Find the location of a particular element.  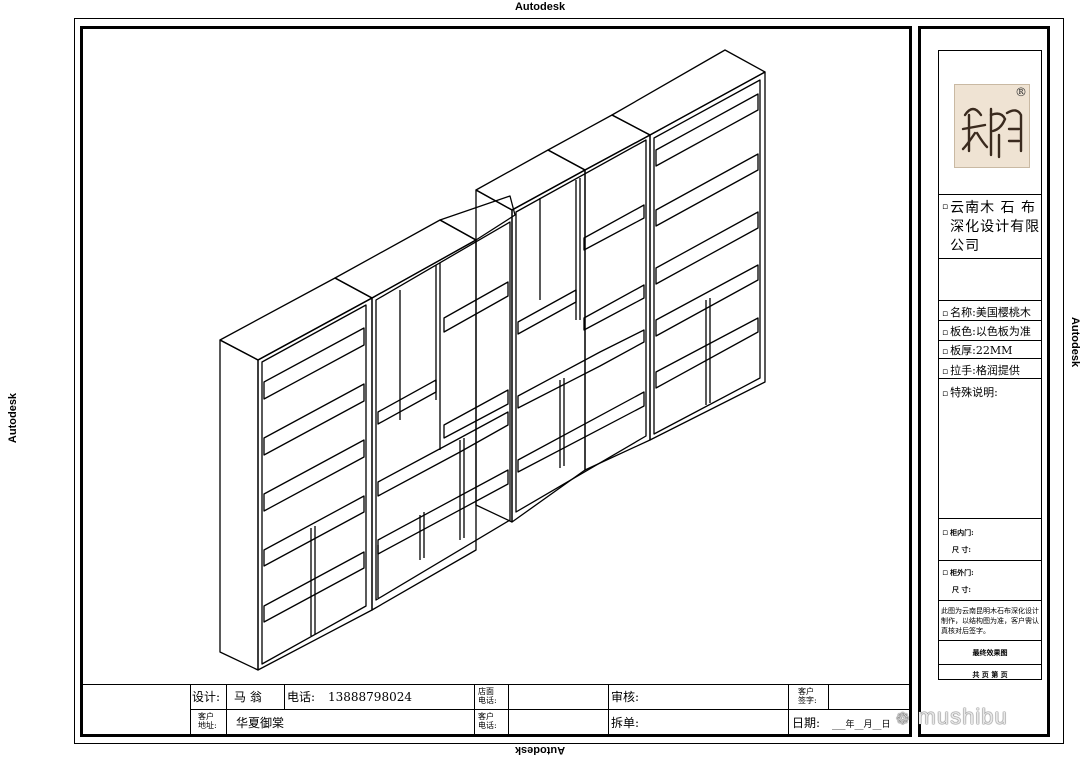

field-name: ▫ 名称:美国樱桃木 is located at coordinates (986, 312).